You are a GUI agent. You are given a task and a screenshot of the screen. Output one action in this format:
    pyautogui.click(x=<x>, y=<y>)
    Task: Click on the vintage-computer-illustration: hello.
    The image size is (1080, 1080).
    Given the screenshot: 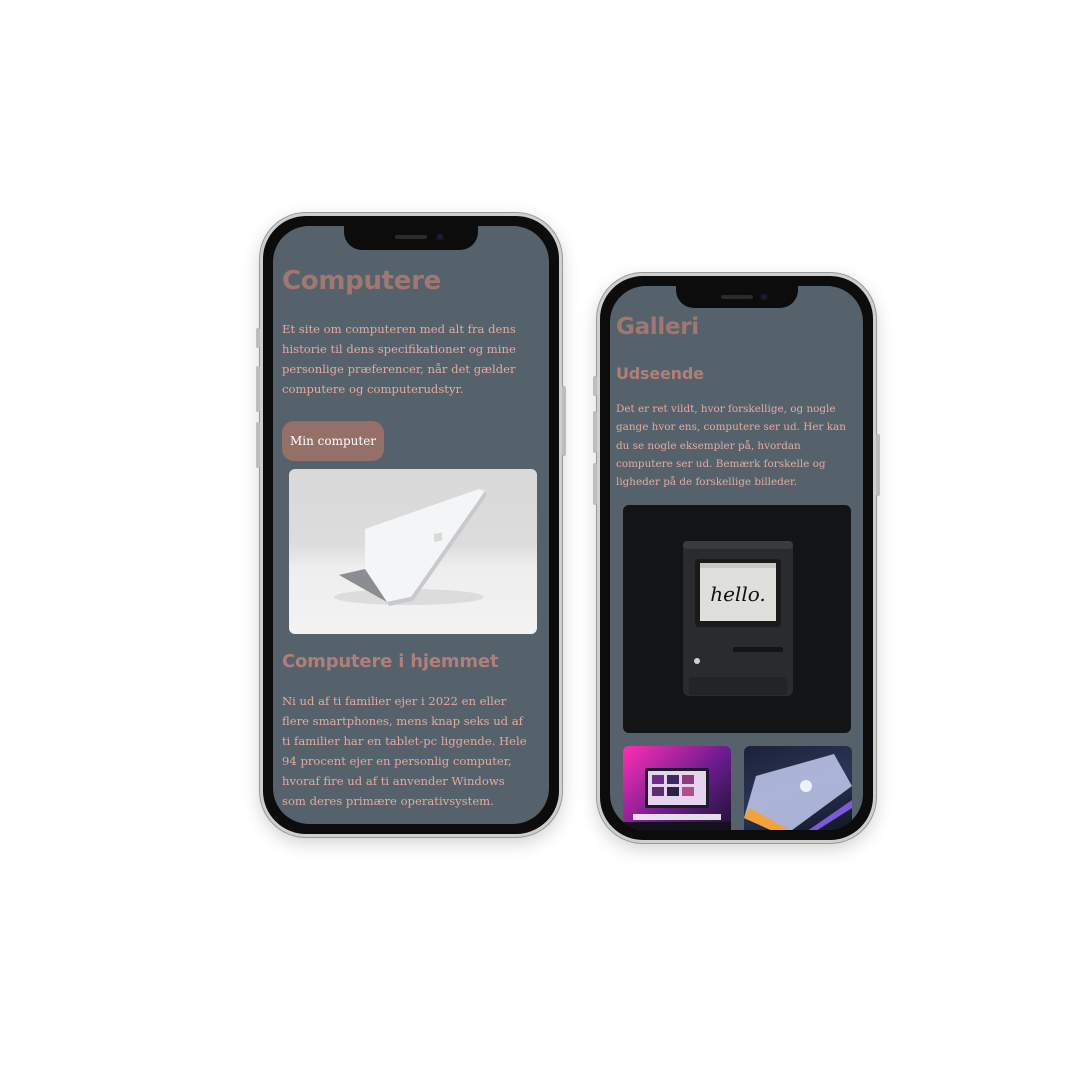 What is the action you would take?
    pyautogui.click(x=738, y=618)
    